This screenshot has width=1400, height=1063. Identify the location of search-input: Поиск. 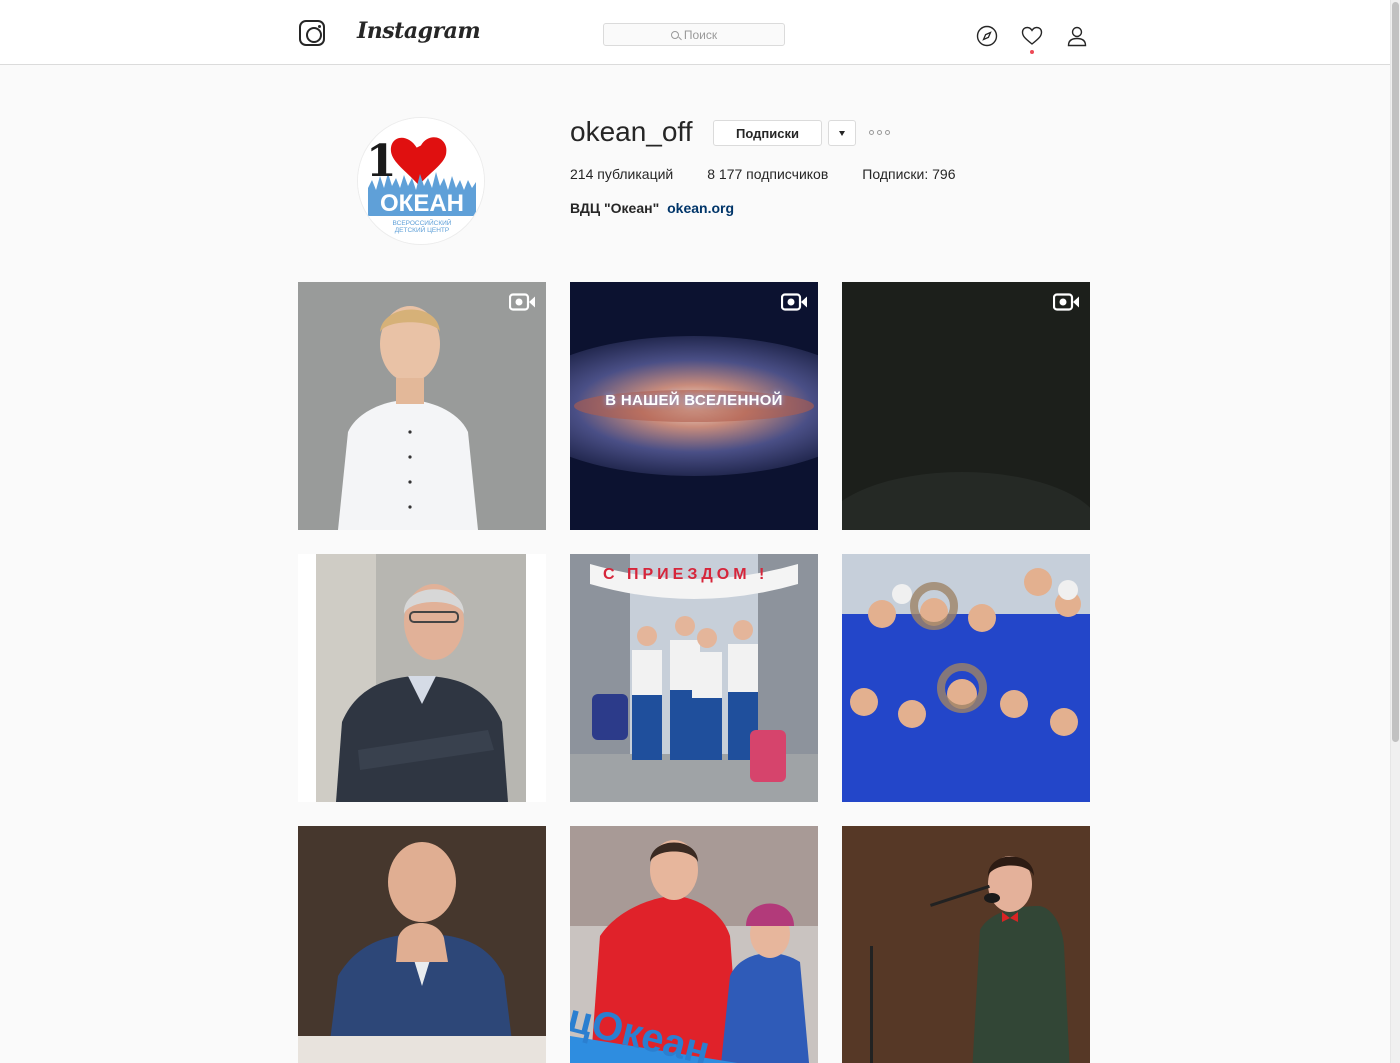
(694, 34).